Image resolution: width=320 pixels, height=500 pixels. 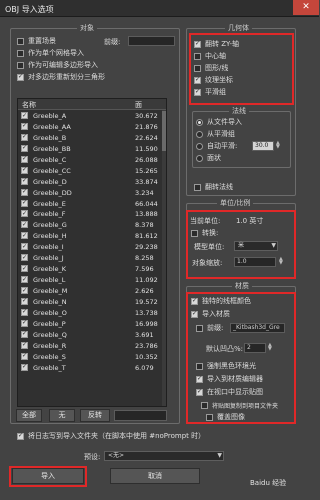 I want to click on cancel-button: 取消, so click(x=155, y=476).